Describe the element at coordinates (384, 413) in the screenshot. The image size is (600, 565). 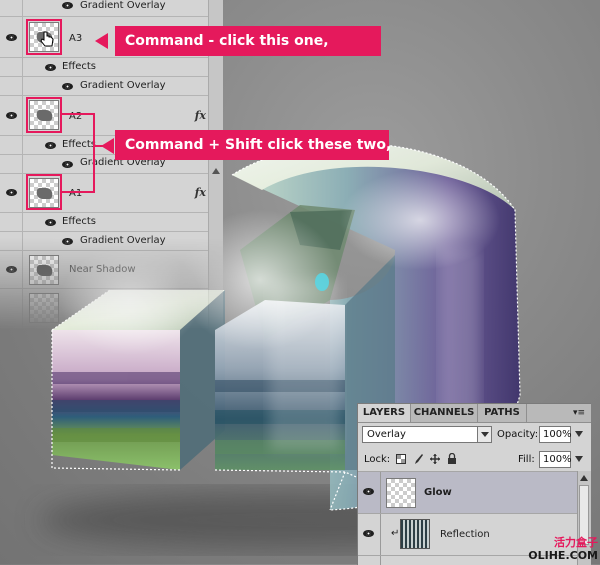
I see `tab-layers: LAYERS` at that location.